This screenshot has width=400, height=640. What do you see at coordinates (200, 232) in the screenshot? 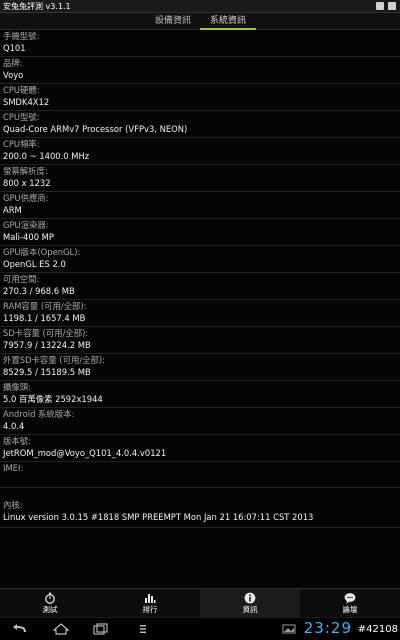
I see `info-row-gpu-renderer: GPU渲染器: Mali-400 MP` at bounding box center [200, 232].